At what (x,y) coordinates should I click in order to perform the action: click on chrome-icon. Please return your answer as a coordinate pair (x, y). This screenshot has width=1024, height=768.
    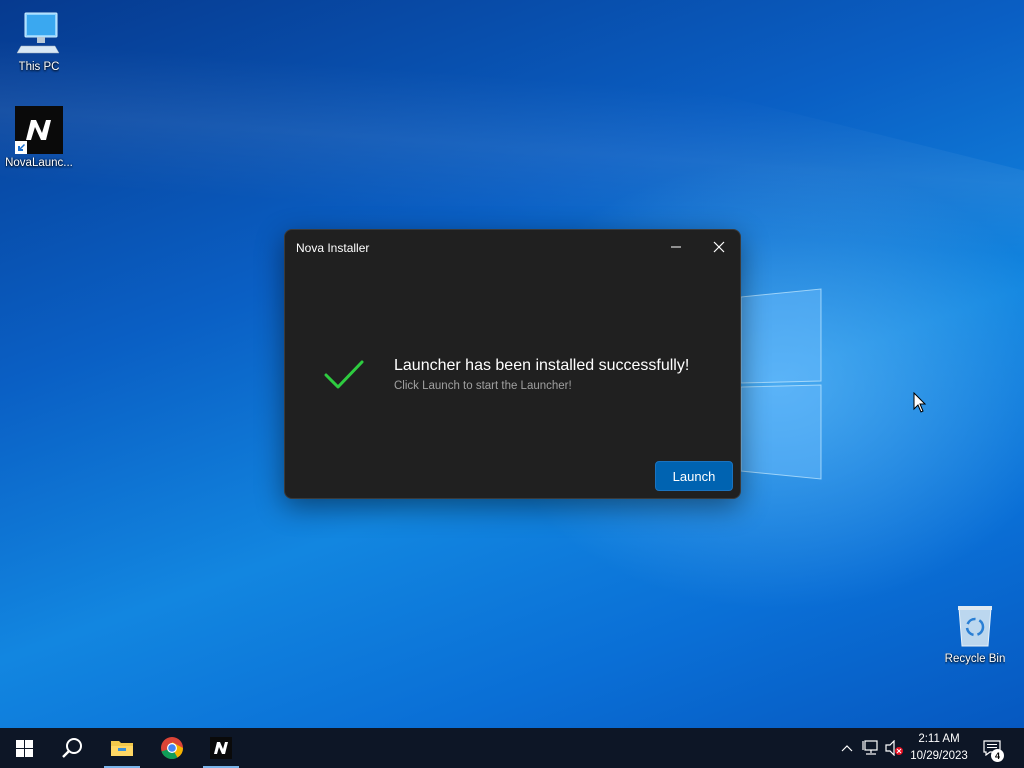
    Looking at the image, I should click on (172, 748).